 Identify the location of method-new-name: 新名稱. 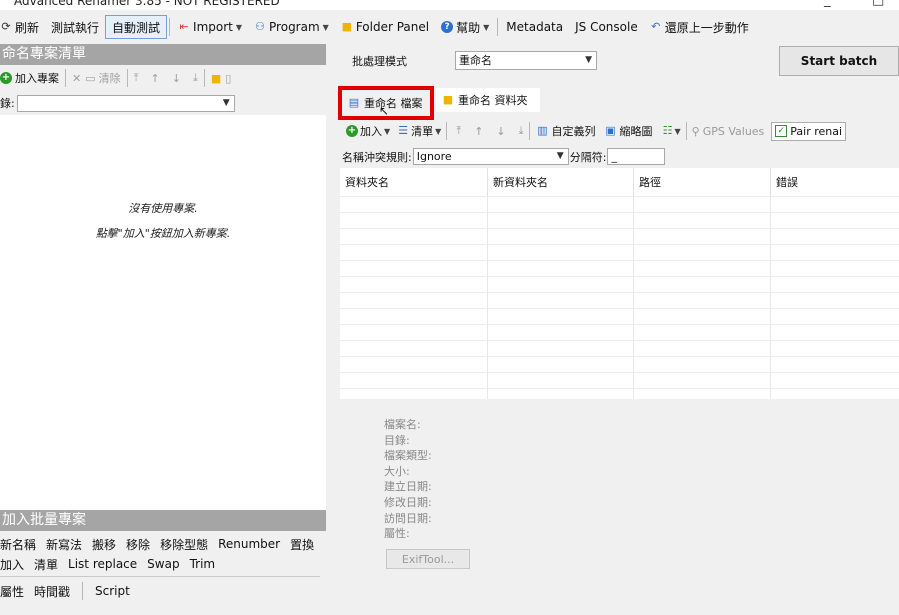
(18, 544).